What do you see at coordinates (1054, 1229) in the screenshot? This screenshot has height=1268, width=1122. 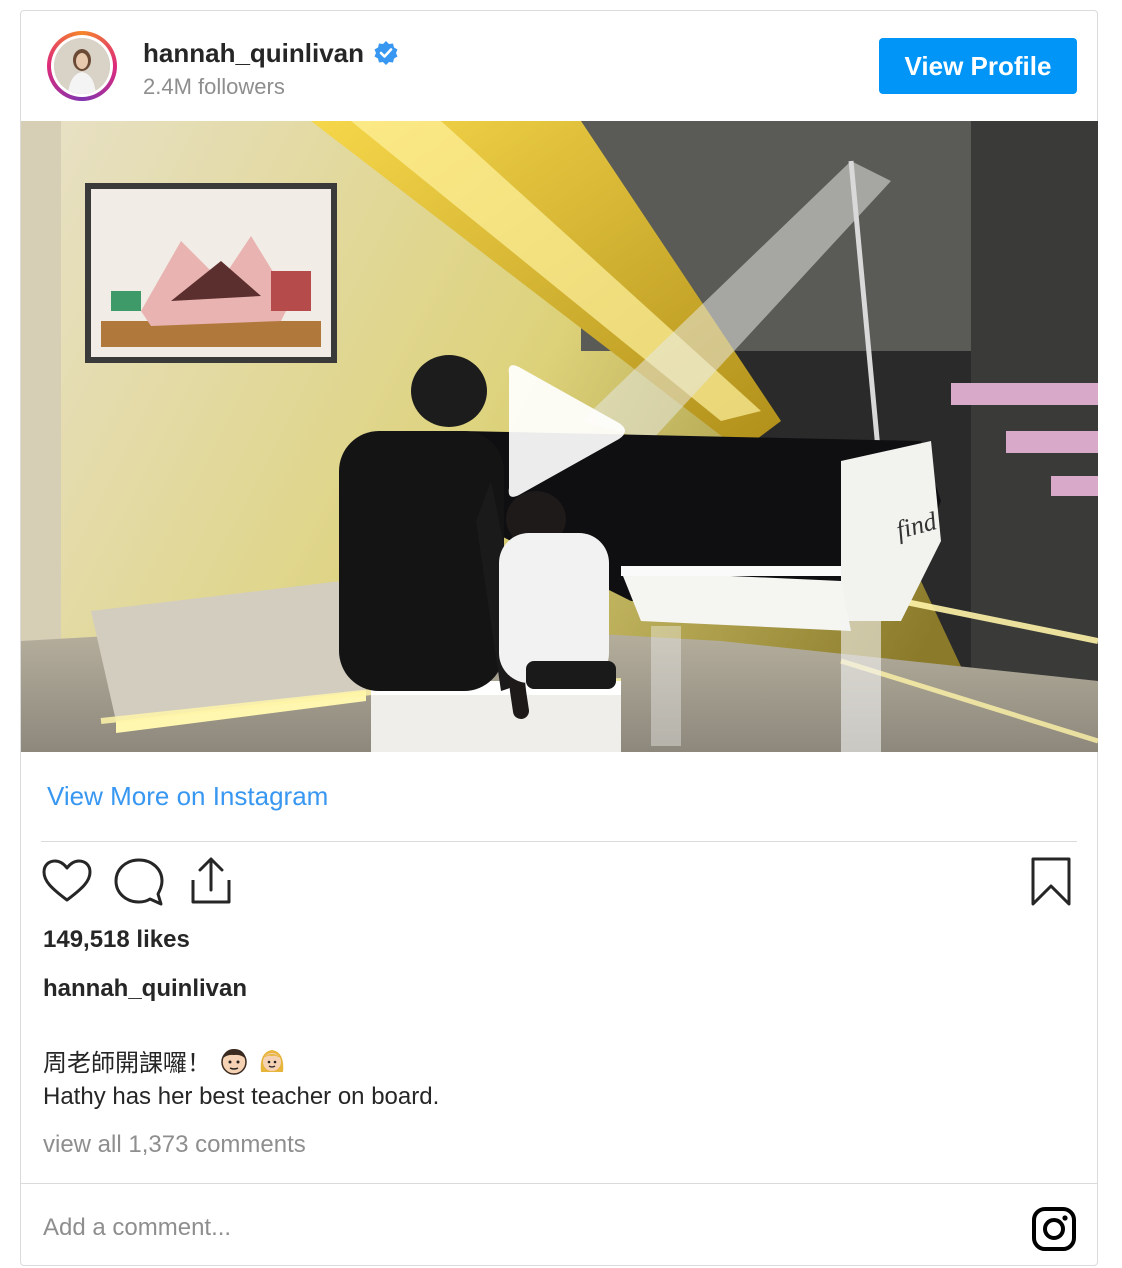 I see `instagram-logo-icon` at bounding box center [1054, 1229].